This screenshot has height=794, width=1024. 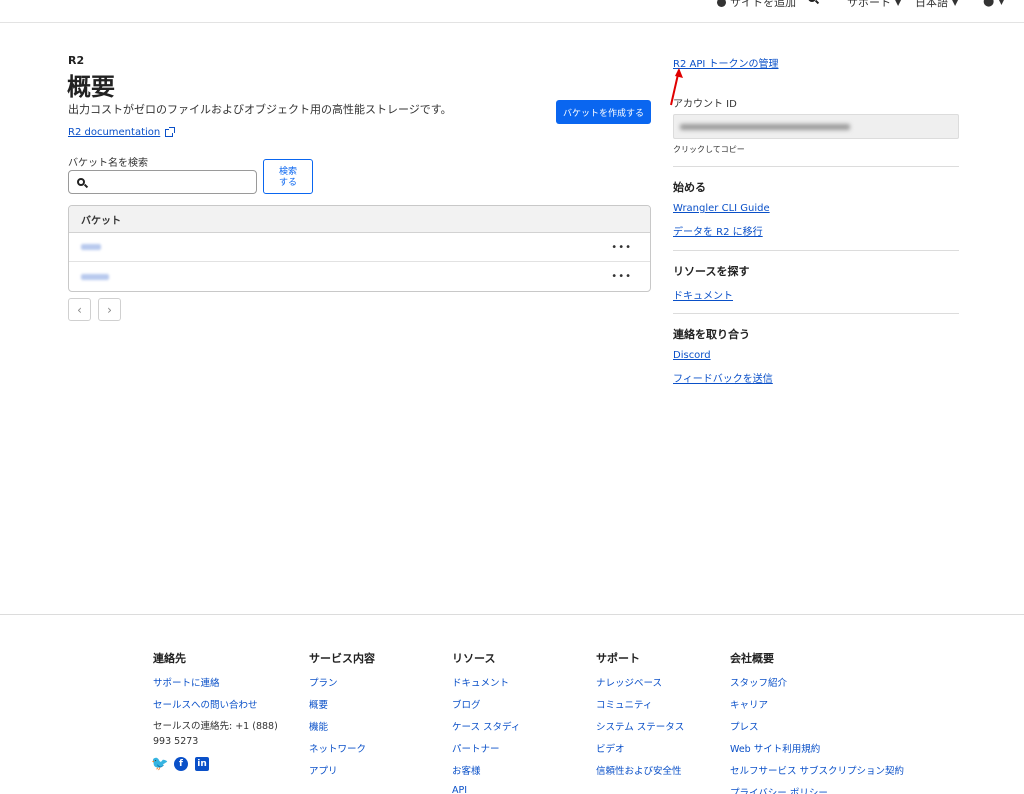 What do you see at coordinates (726, 62) in the screenshot?
I see `manage-api-tokens-link: R2 API トークンの管理` at bounding box center [726, 62].